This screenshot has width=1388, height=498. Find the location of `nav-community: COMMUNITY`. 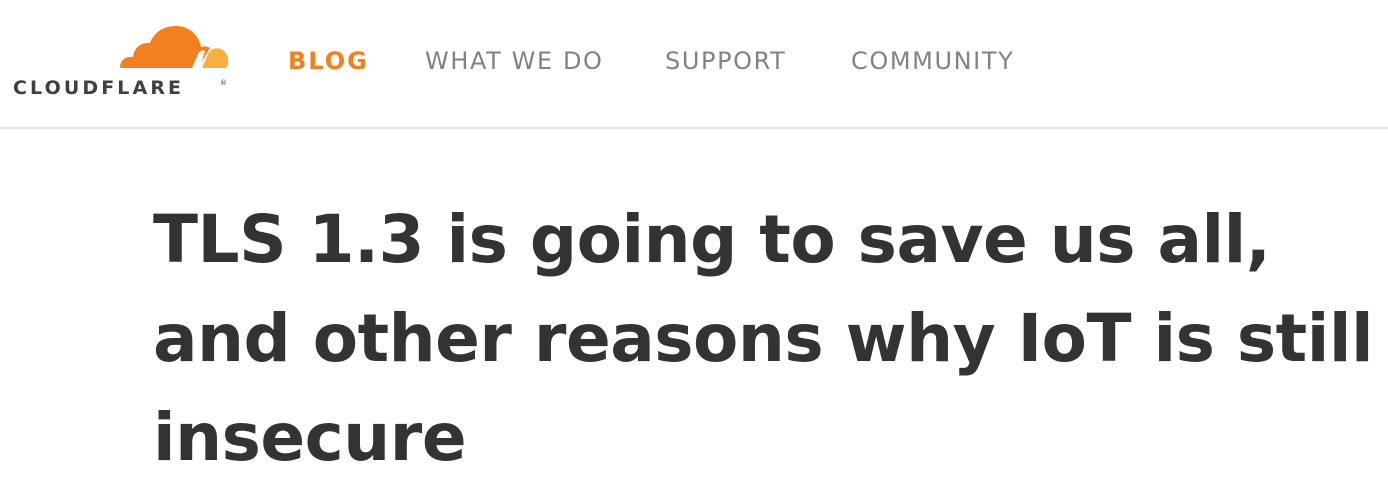

nav-community: COMMUNITY is located at coordinates (932, 61).